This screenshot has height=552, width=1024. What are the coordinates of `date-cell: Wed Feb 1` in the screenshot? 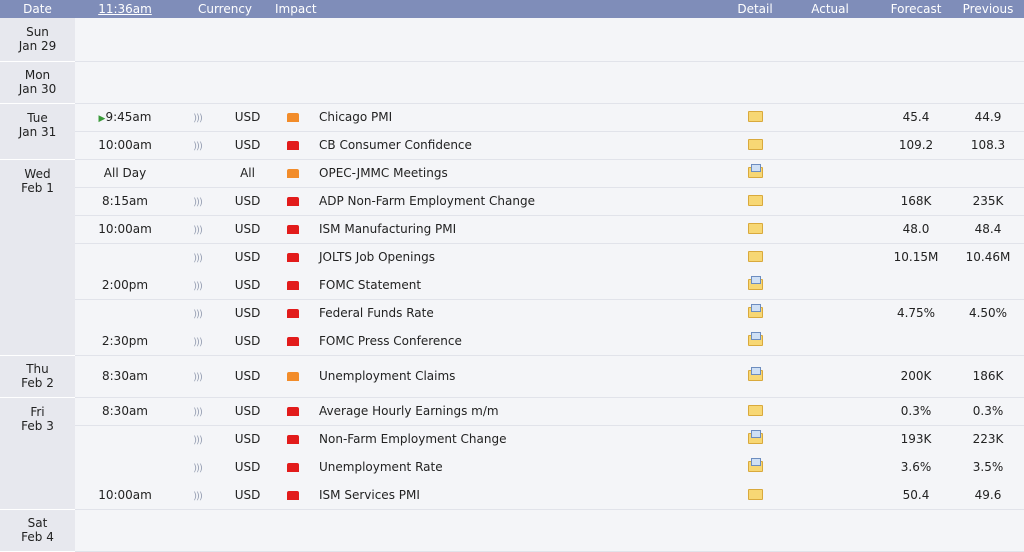 It's located at (37, 257).